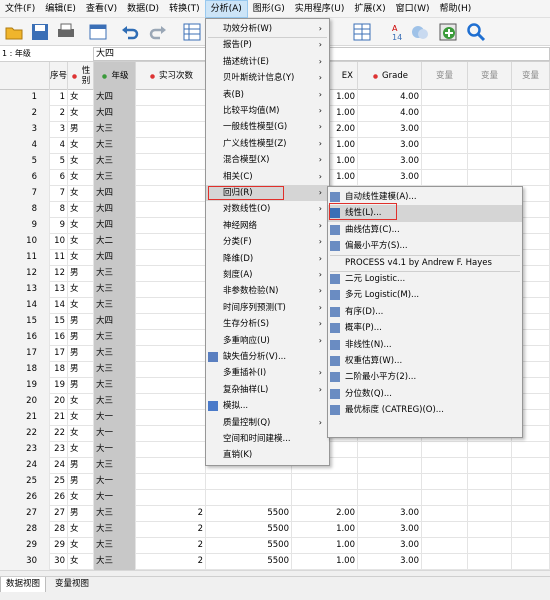 This screenshot has width=550, height=600. What do you see at coordinates (25, 146) in the screenshot?
I see `row-number: 4` at bounding box center [25, 146].